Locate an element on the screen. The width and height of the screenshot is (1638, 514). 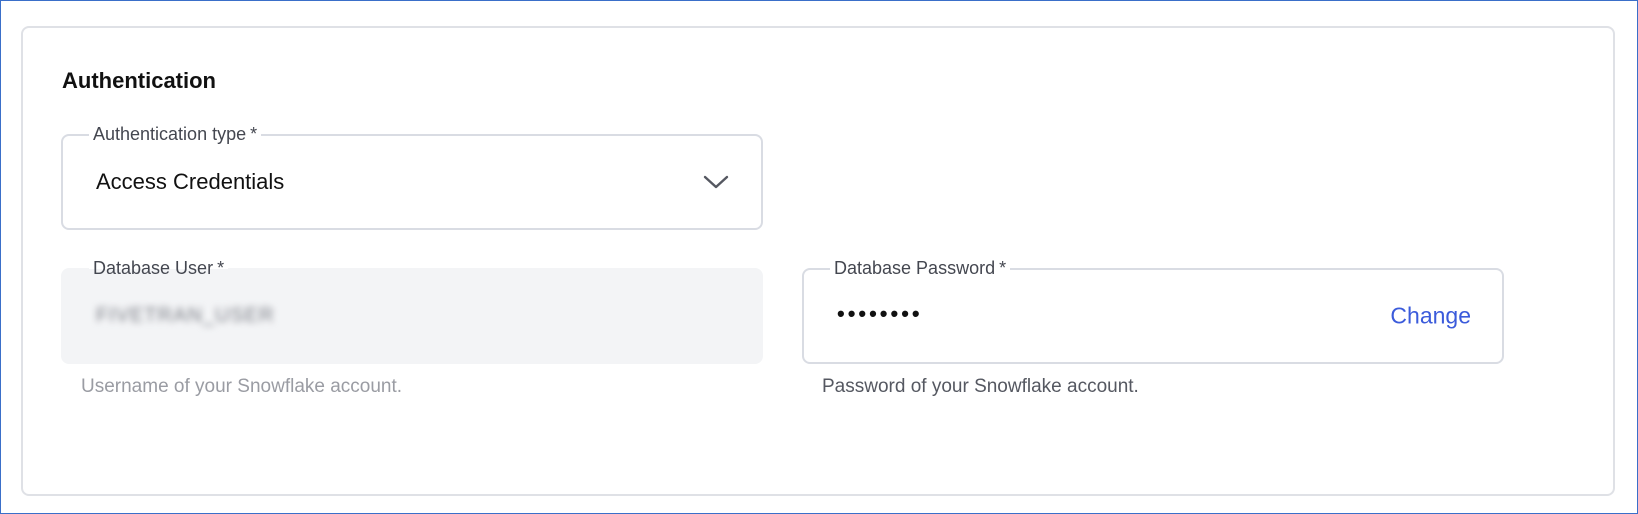
authentication-type-select: Authentication type * Access Credentials is located at coordinates (412, 176).